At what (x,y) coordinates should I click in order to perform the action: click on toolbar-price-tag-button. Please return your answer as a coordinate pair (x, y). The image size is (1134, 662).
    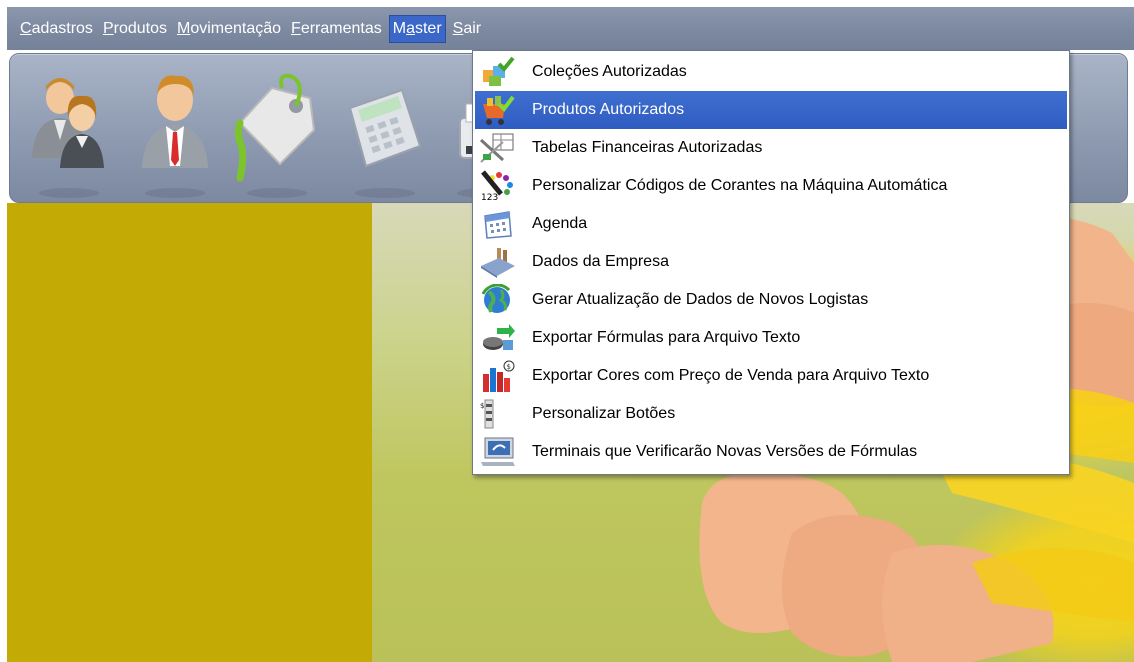
    Looking at the image, I should click on (277, 133).